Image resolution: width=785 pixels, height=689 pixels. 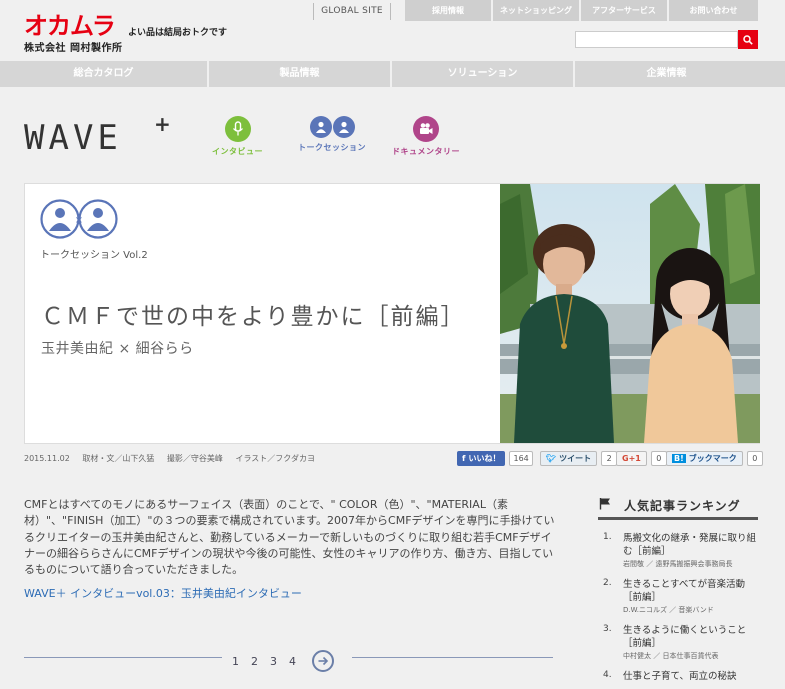 I want to click on rank-title: 馬搬文化の継承・発展に取り組む［前編］, so click(x=690, y=545).